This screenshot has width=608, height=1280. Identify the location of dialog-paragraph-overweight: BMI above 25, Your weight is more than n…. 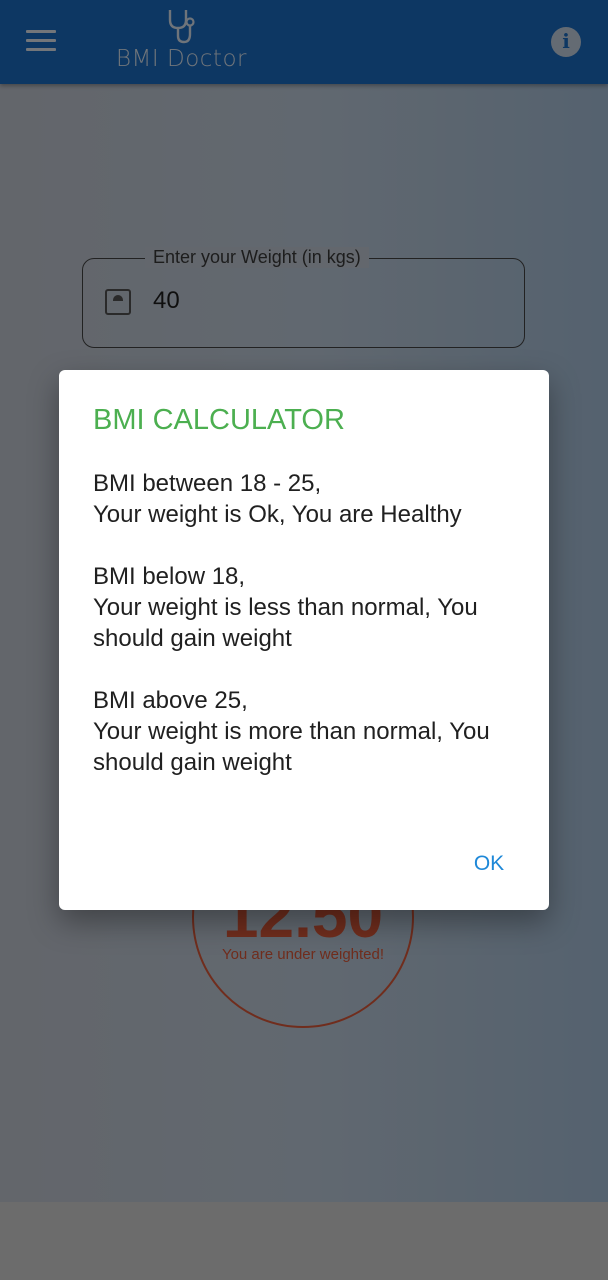
(291, 731).